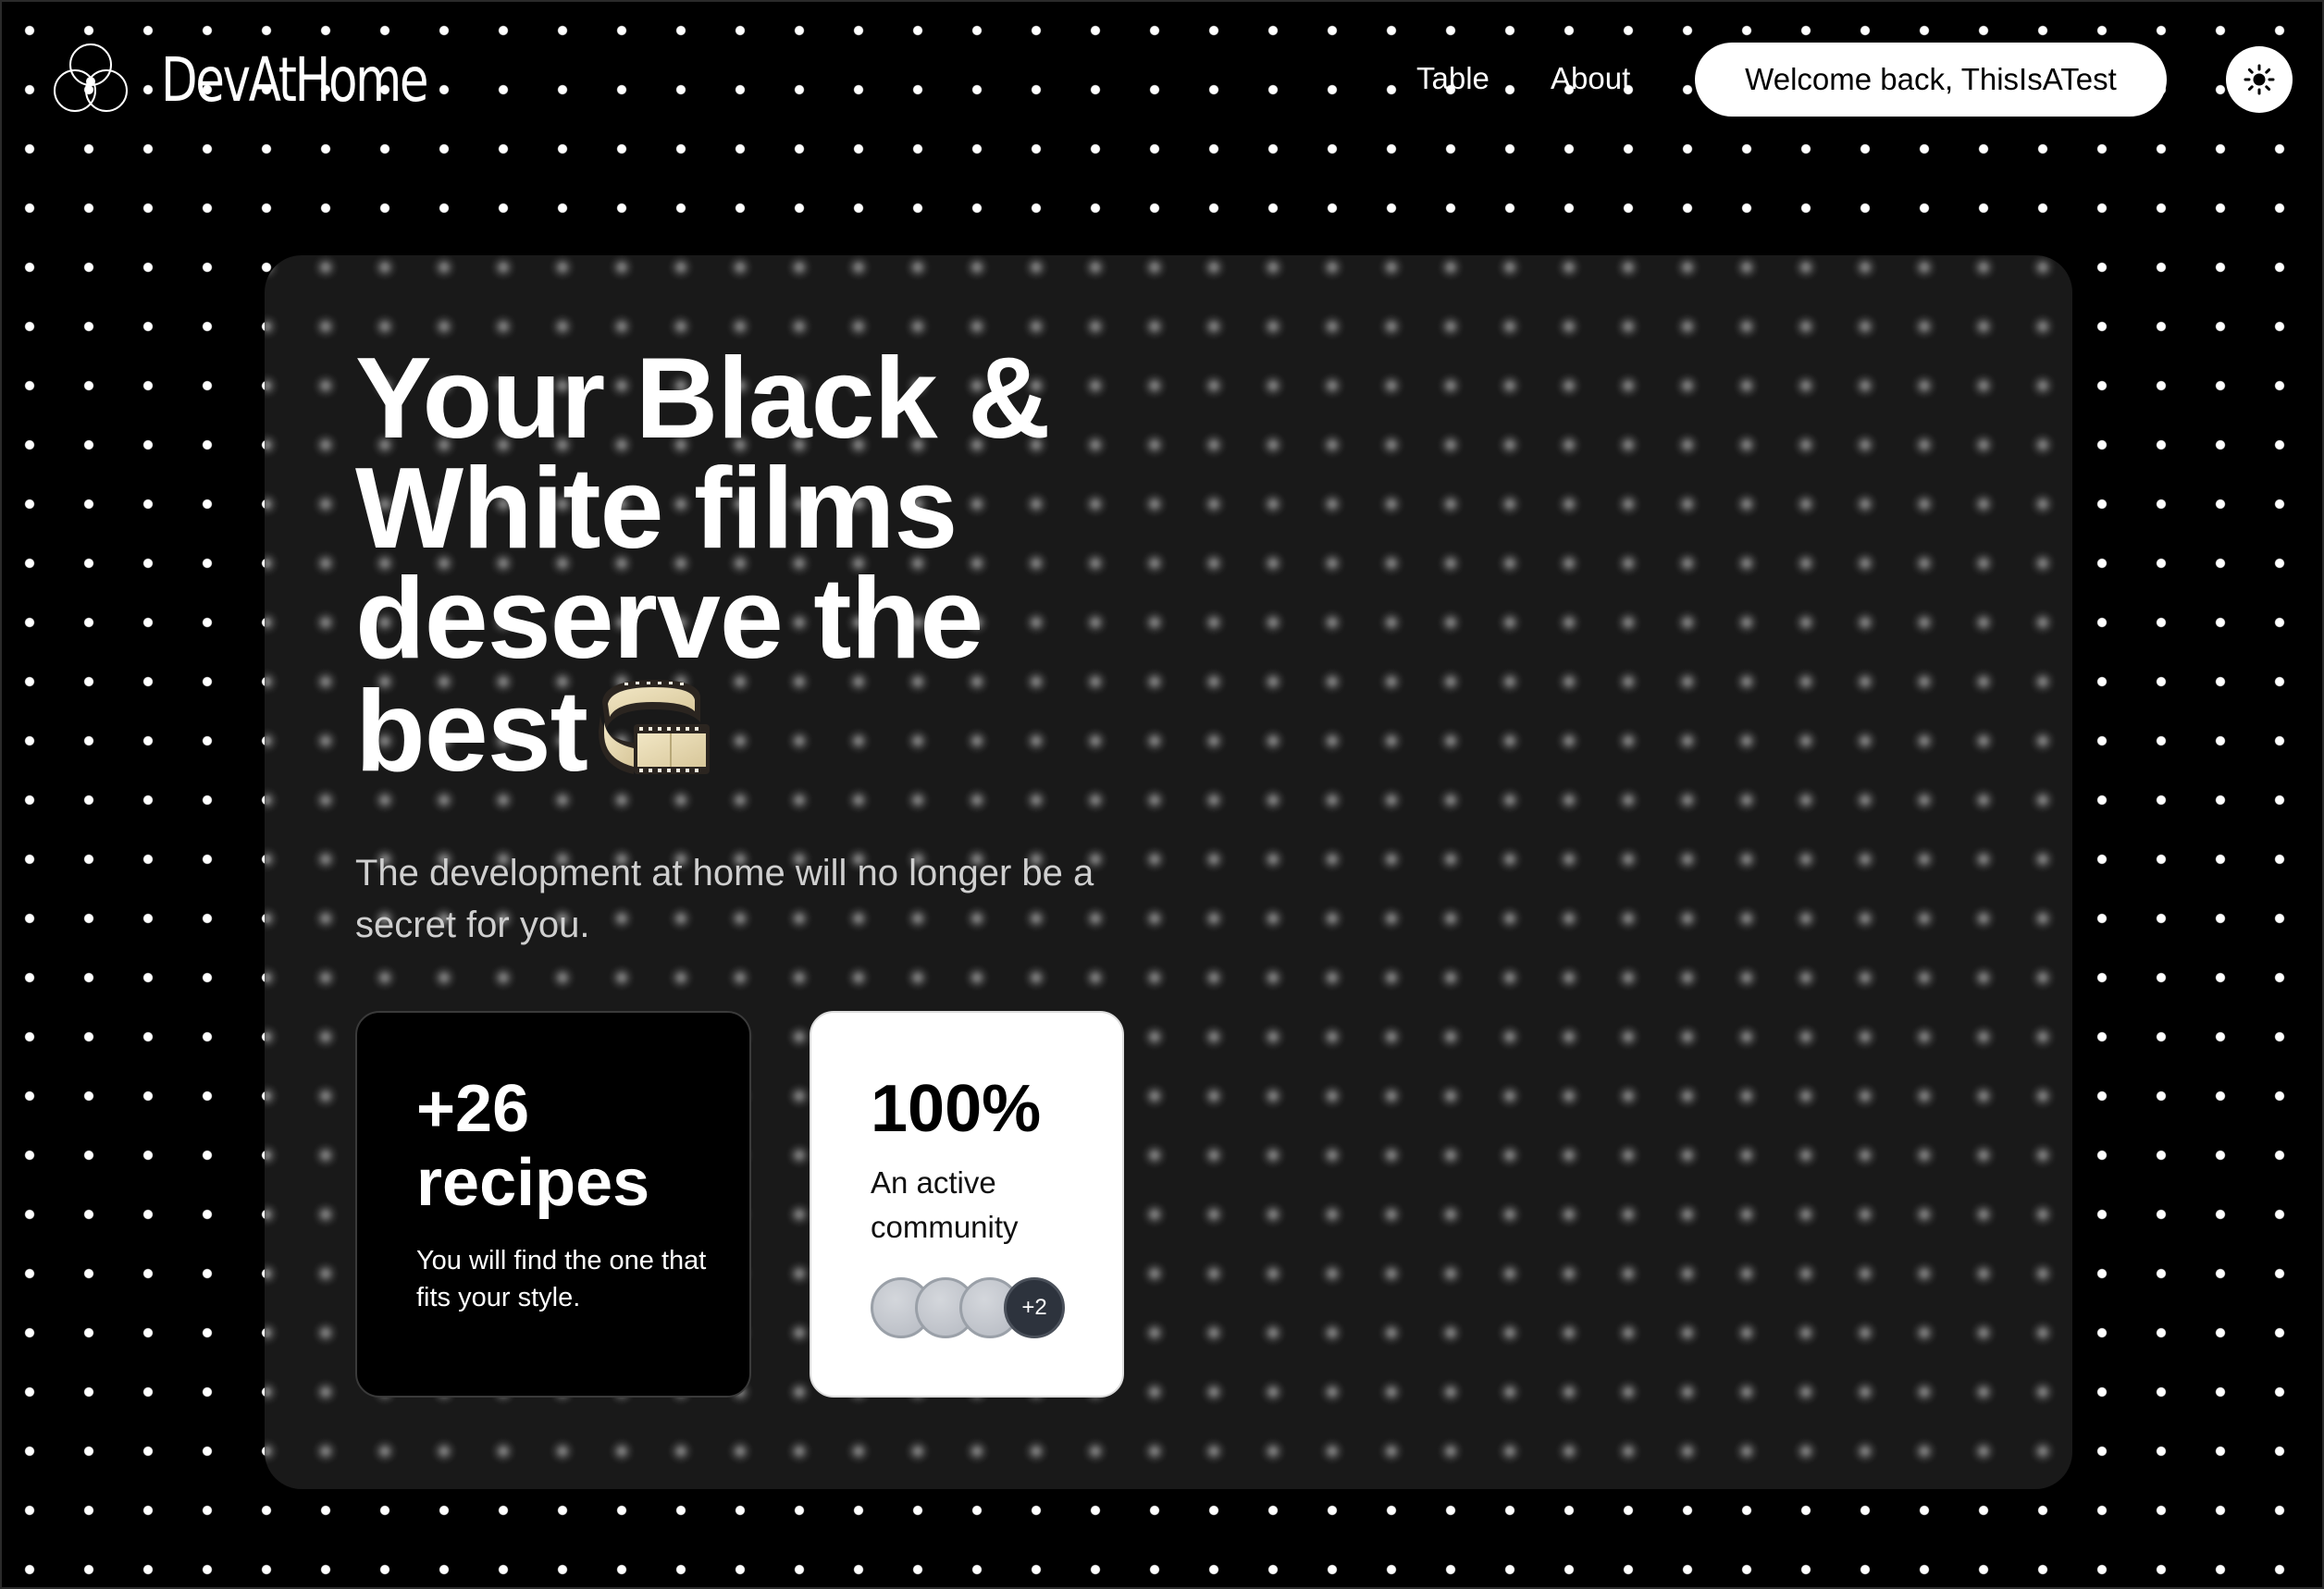  I want to click on nav-link-table: Table, so click(1453, 78).